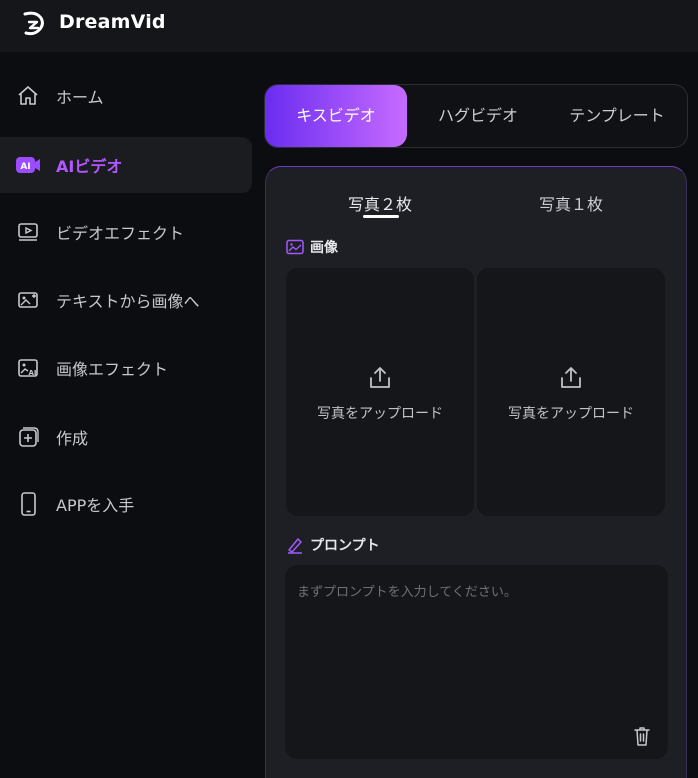  What do you see at coordinates (295, 247) in the screenshot?
I see `image-icon` at bounding box center [295, 247].